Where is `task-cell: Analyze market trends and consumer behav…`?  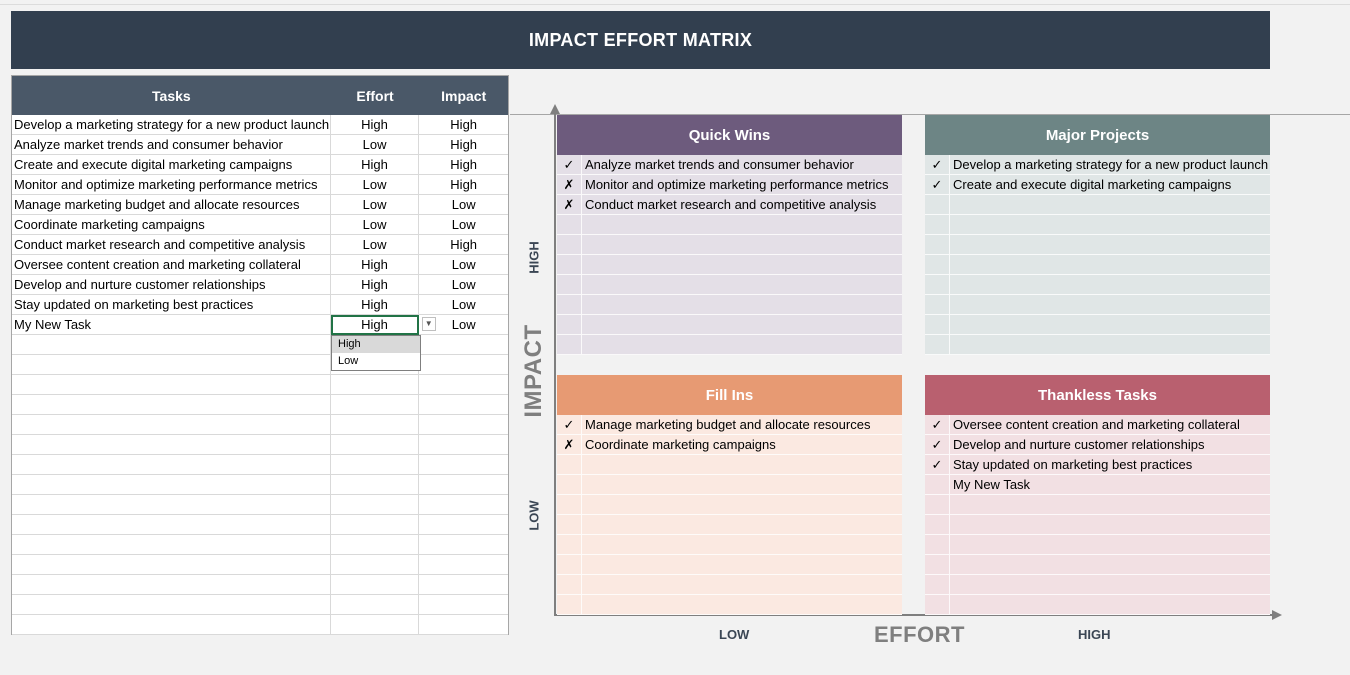
task-cell: Analyze market trends and consumer behav… is located at coordinates (171, 145).